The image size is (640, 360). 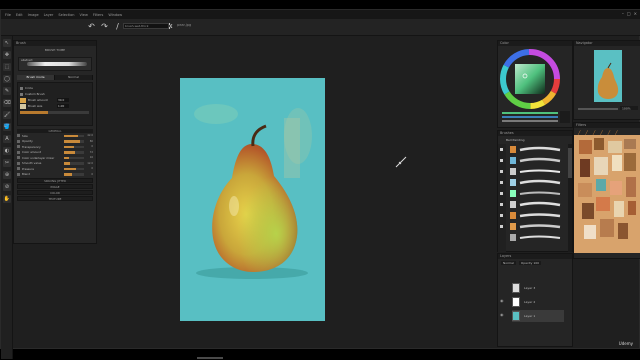 I want to click on param-value: 16, so click(x=89, y=157).